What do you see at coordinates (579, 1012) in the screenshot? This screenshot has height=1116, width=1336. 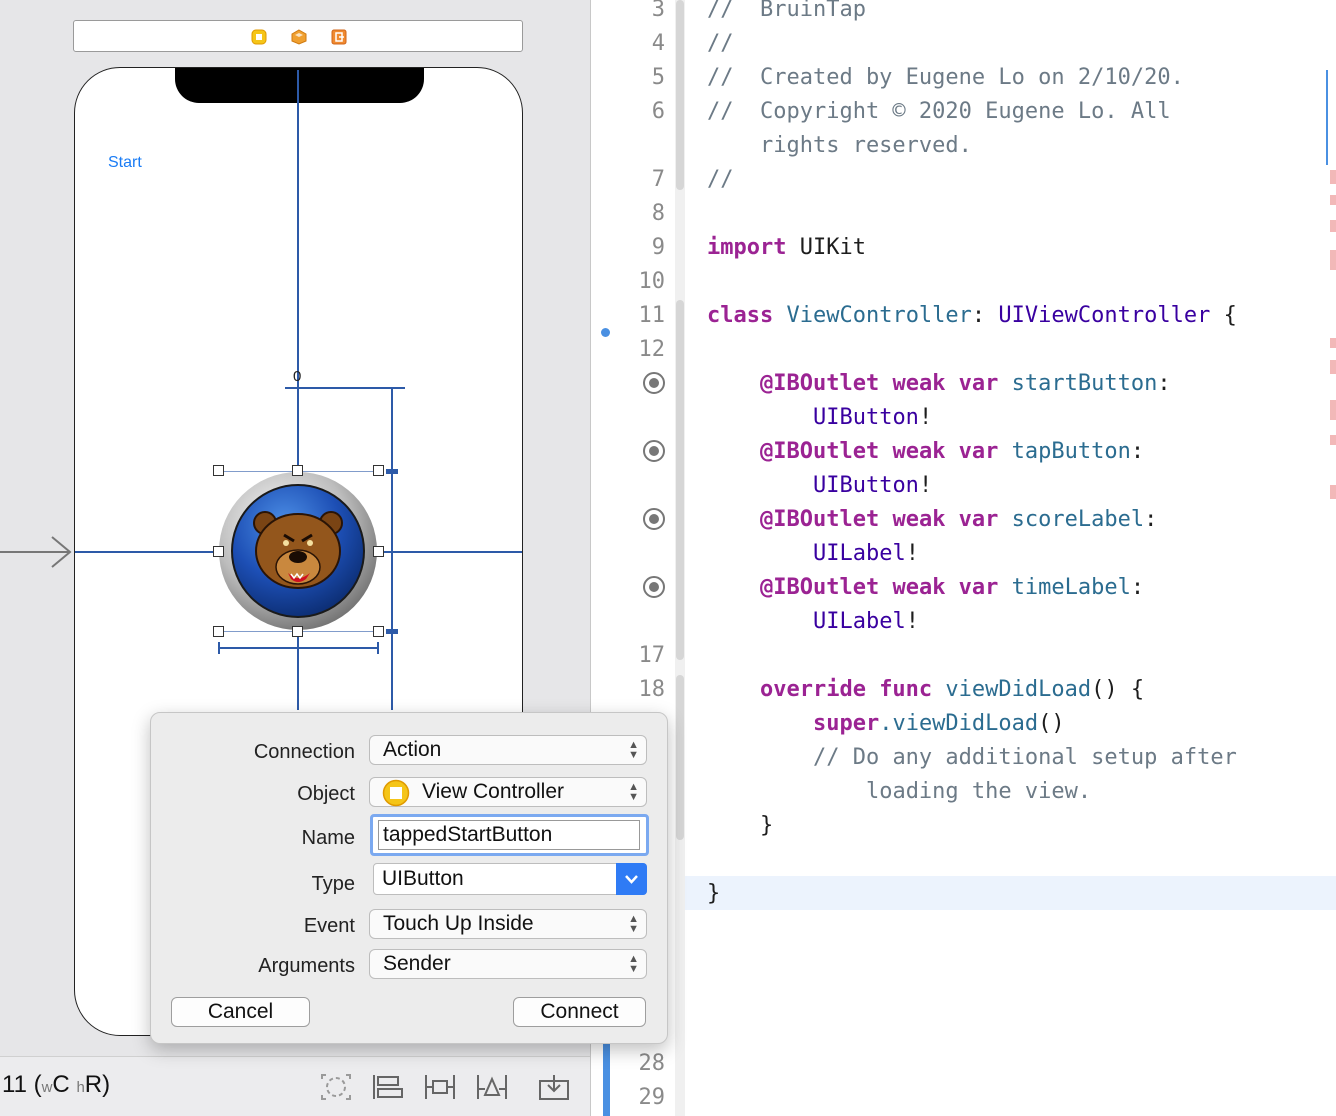 I see `connect-button: Connect` at bounding box center [579, 1012].